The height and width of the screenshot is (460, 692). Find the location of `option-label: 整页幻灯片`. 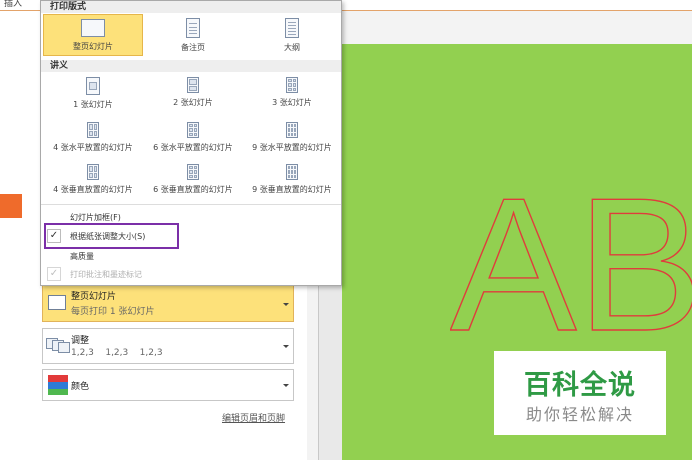

option-label: 整页幻灯片 is located at coordinates (93, 46).